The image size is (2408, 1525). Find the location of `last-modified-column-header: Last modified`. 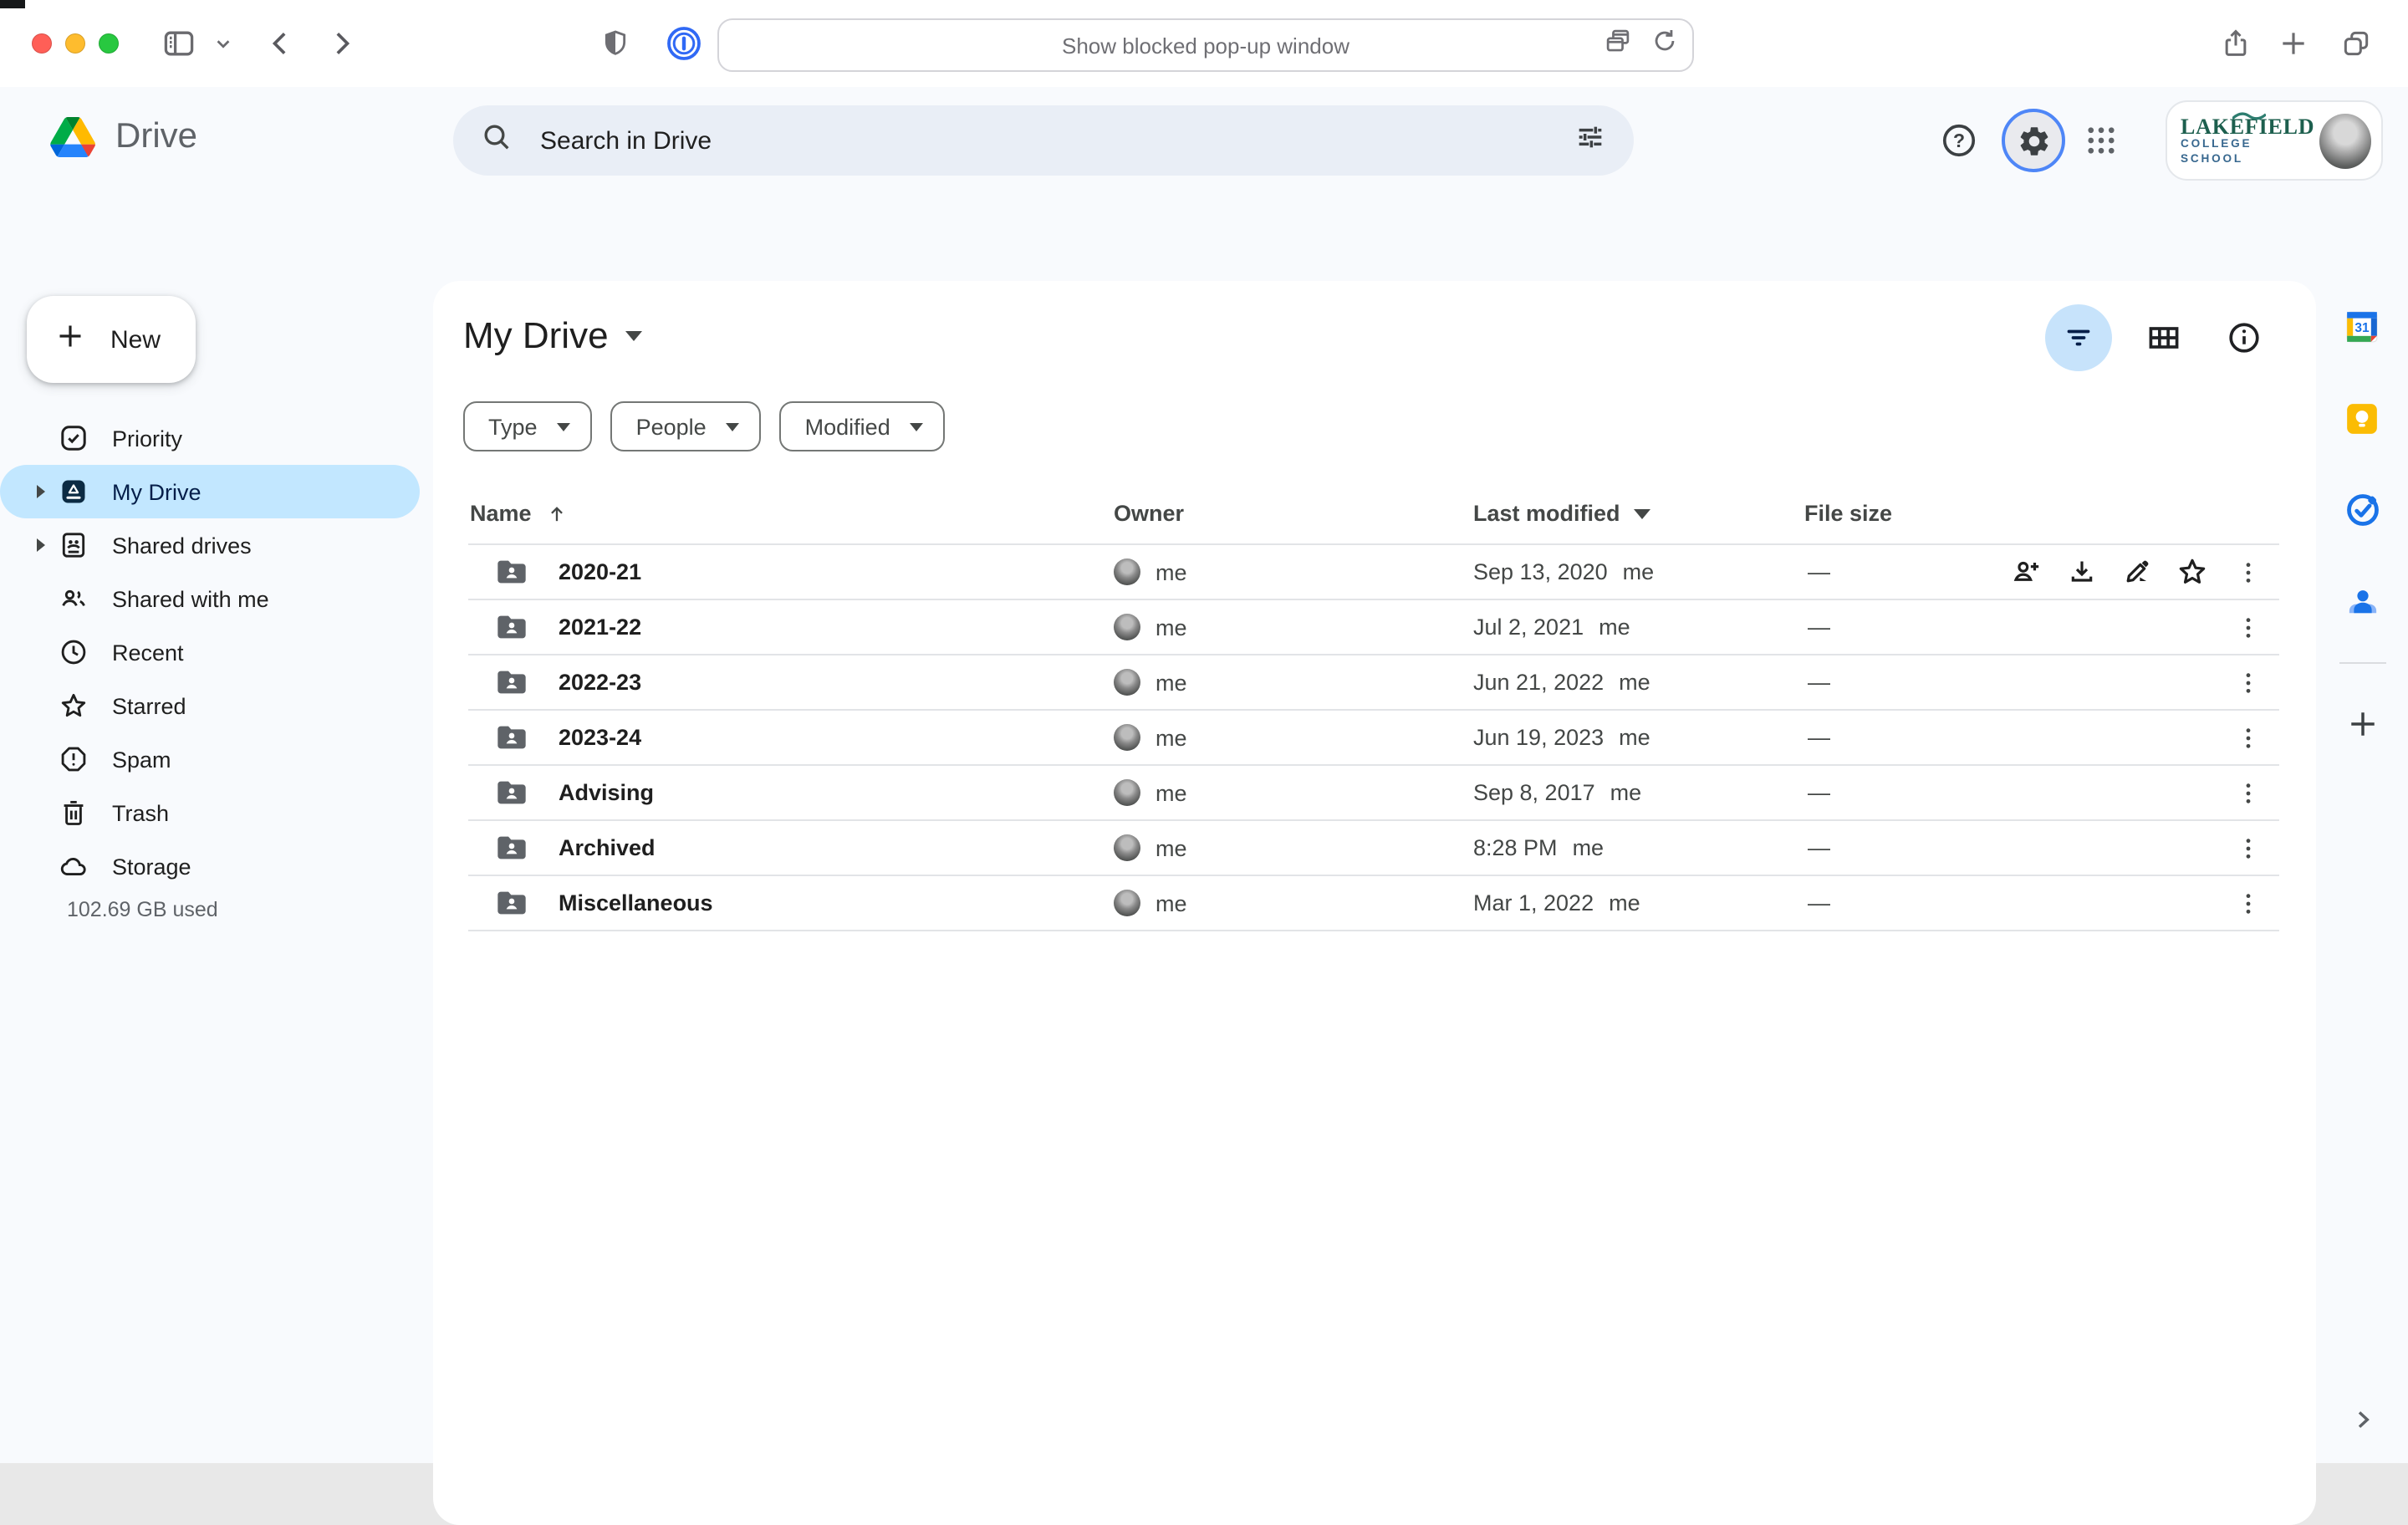

last-modified-column-header: Last modified is located at coordinates (1562, 513).